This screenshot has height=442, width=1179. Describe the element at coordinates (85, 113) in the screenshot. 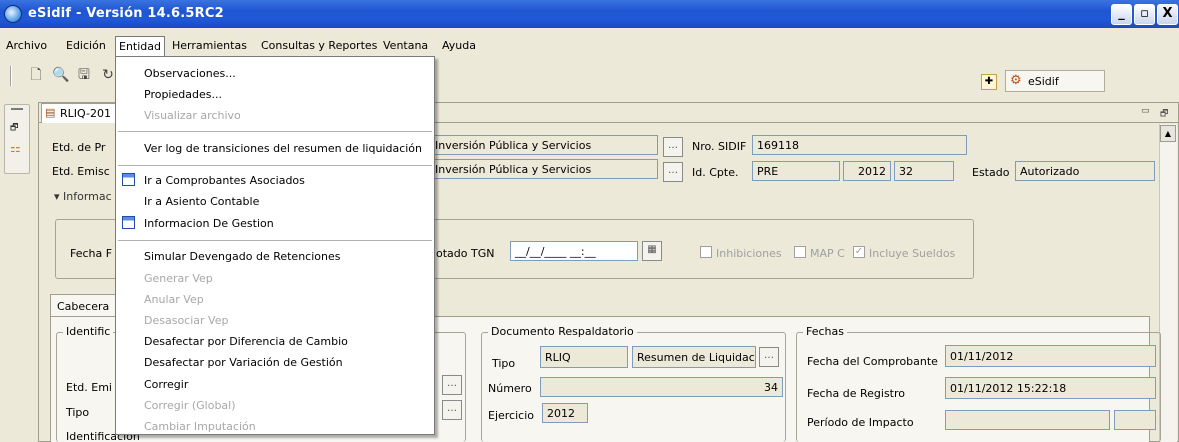

I see `tab-rliq-label: RLIQ-201` at that location.